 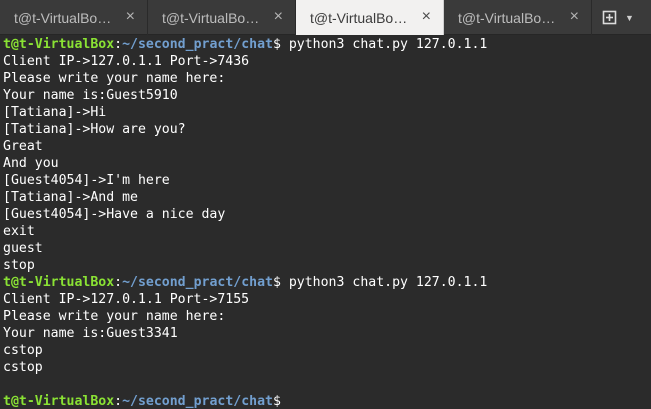 What do you see at coordinates (70, 197) in the screenshot?
I see `output-line: [Tatiana]->And me` at bounding box center [70, 197].